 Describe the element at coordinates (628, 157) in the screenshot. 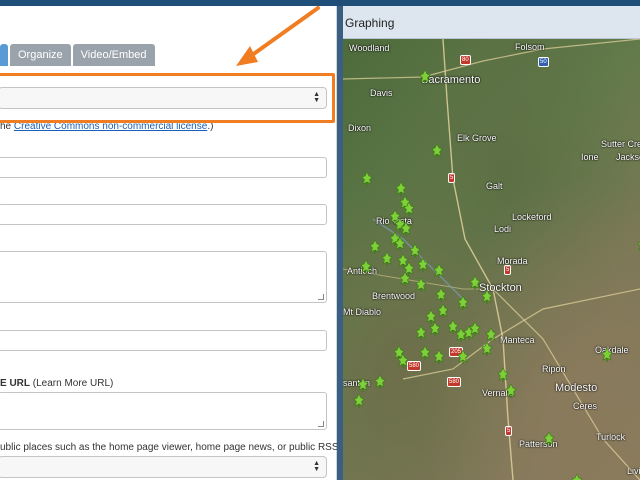

I see `map-place-label: Jacksor` at that location.